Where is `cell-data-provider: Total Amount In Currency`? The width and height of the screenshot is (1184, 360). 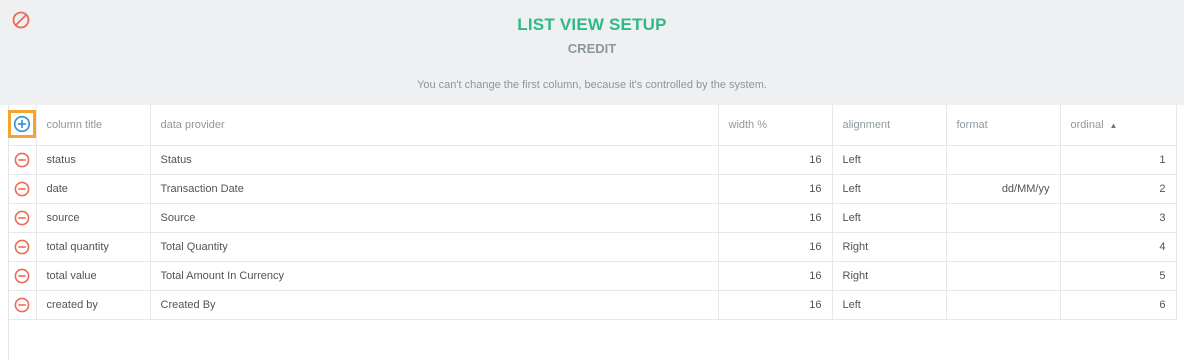
cell-data-provider: Total Amount In Currency is located at coordinates (434, 276).